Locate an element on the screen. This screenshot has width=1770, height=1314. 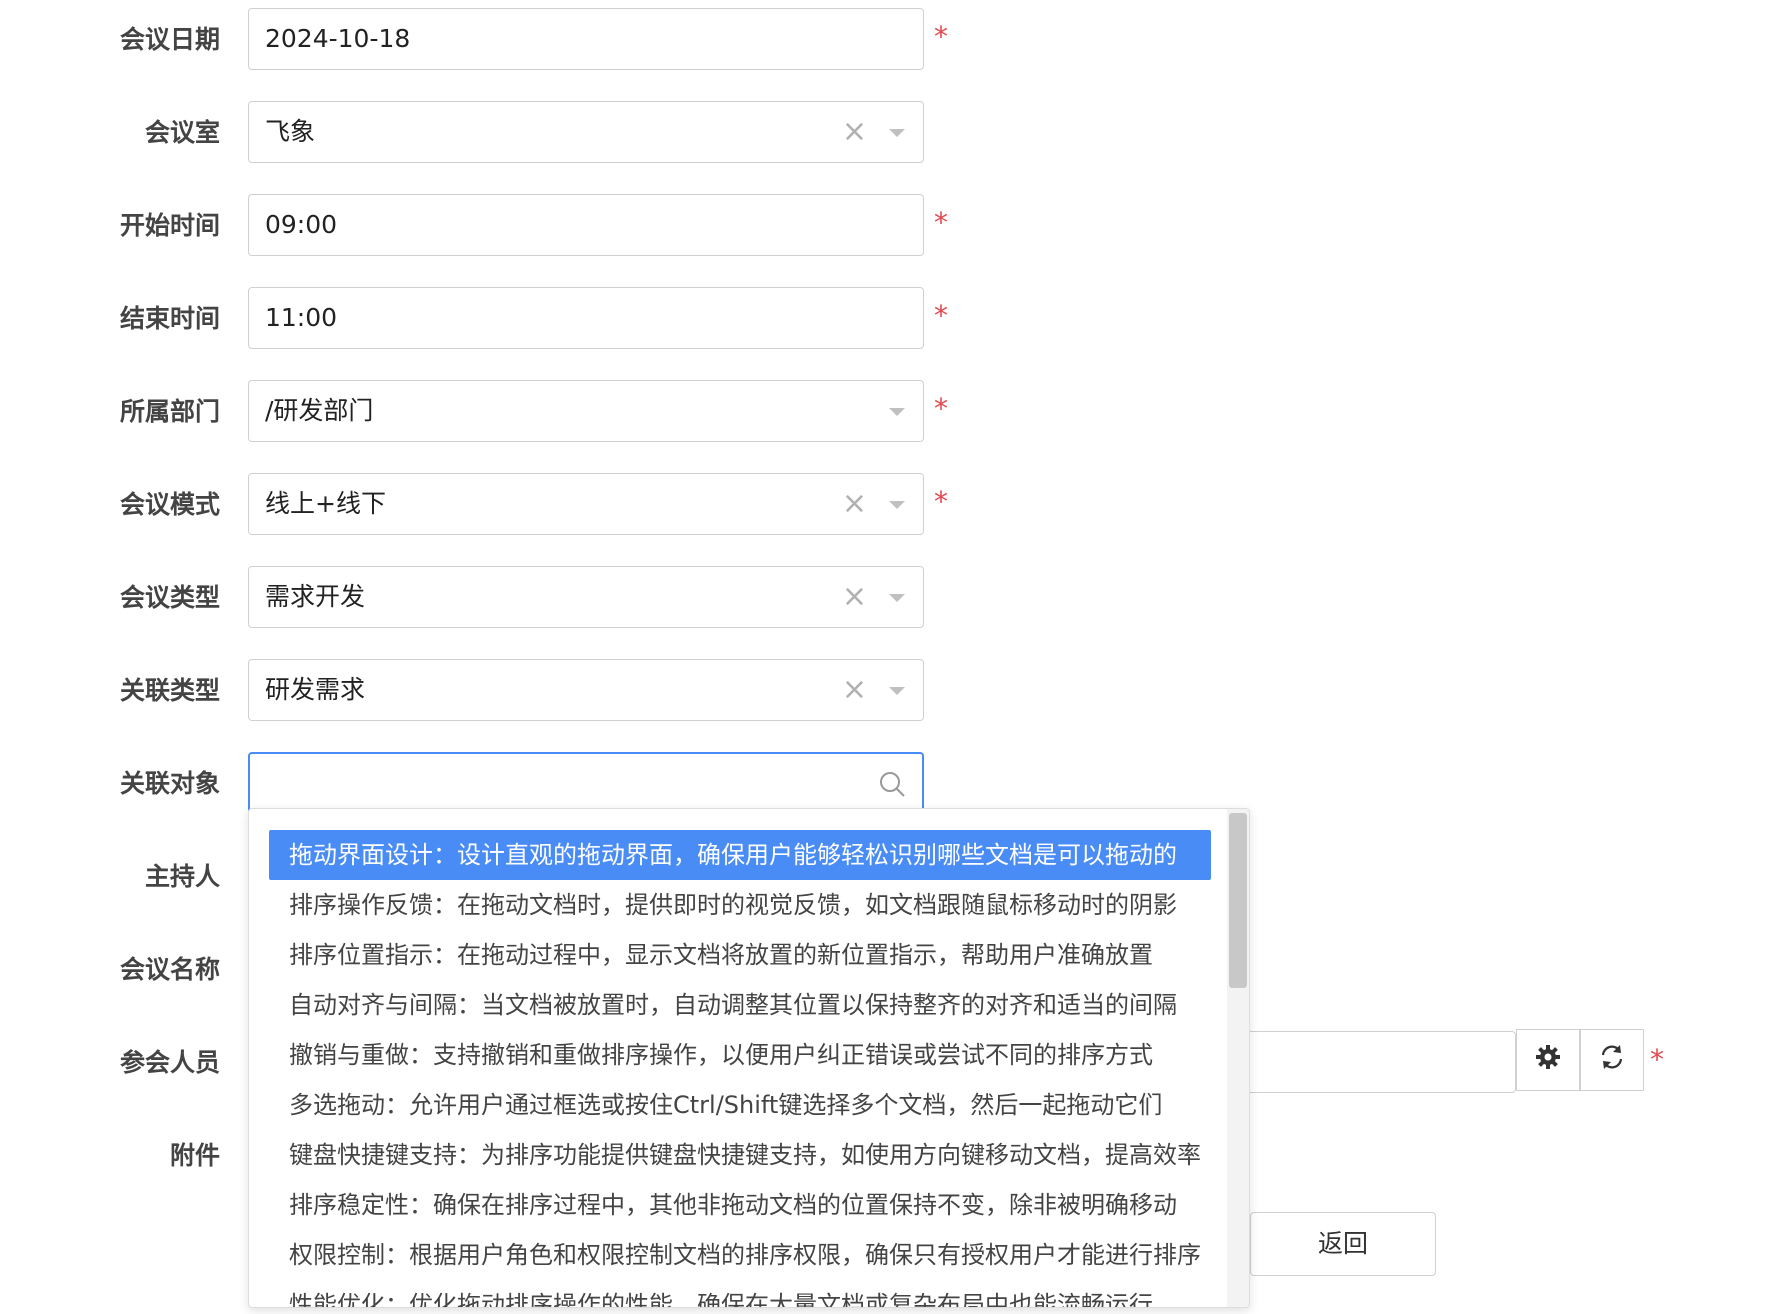
dropdown-option: 排序操作反馈：在拖动文档时，提供即时的视觉反馈，如文档跟随鼠标移动时的阴影 is located at coordinates (740, 905).